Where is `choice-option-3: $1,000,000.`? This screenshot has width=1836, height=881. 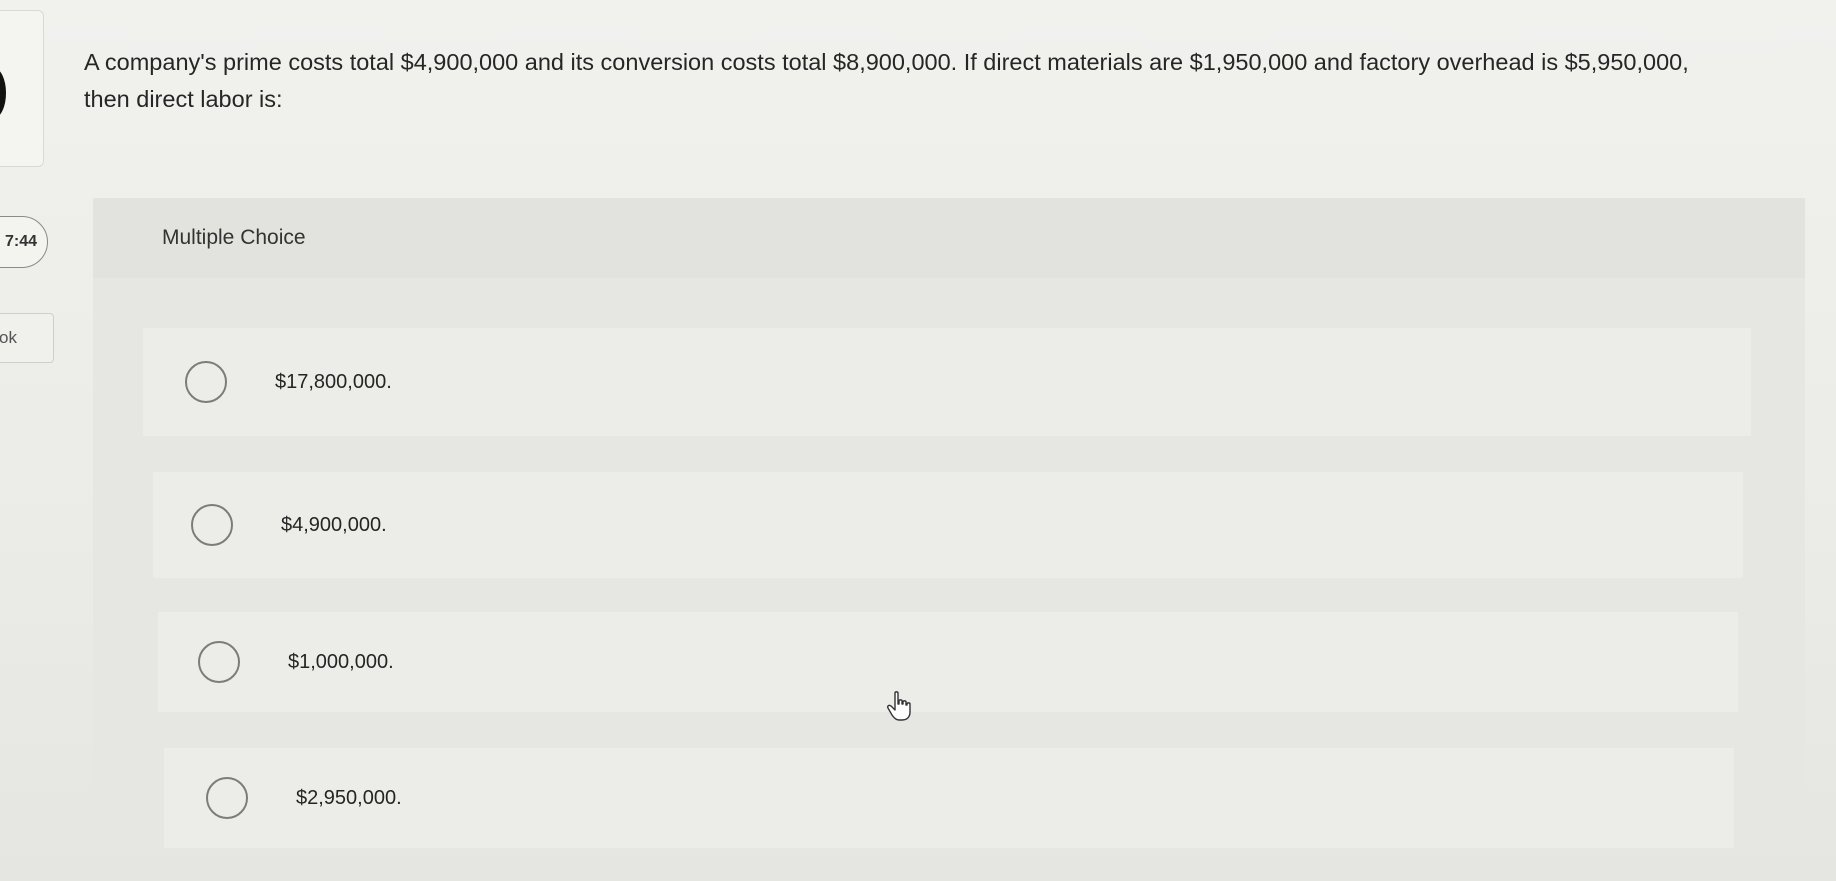 choice-option-3: $1,000,000. is located at coordinates (948, 662).